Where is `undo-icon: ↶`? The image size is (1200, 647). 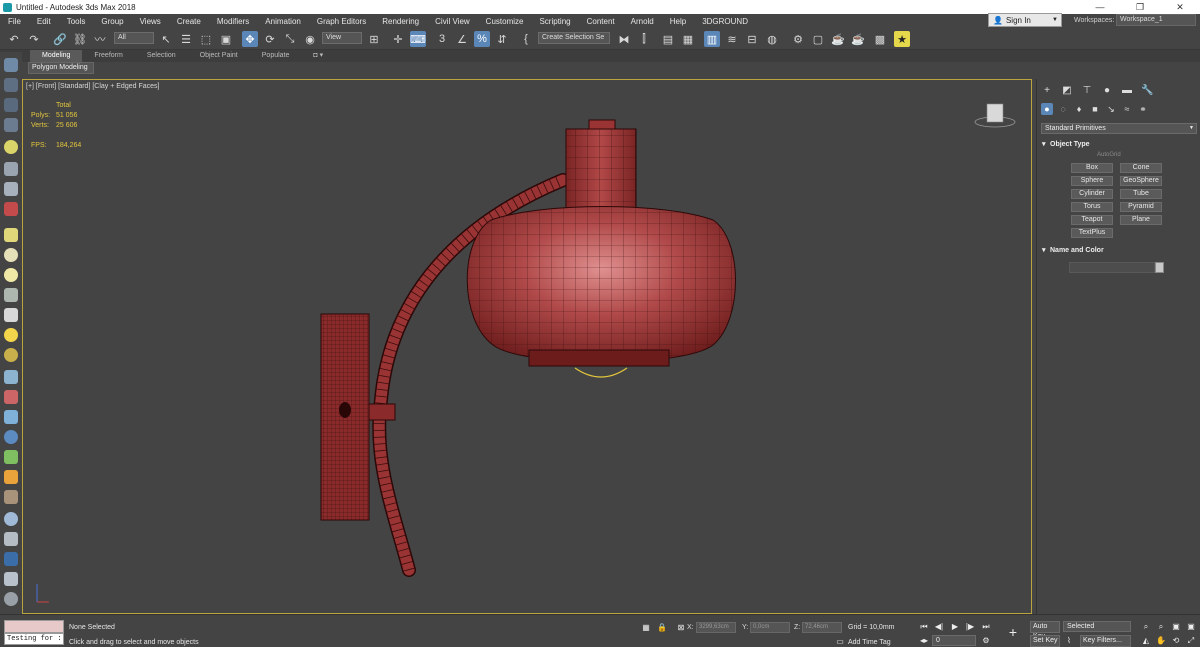 undo-icon: ↶ is located at coordinates (14, 39).